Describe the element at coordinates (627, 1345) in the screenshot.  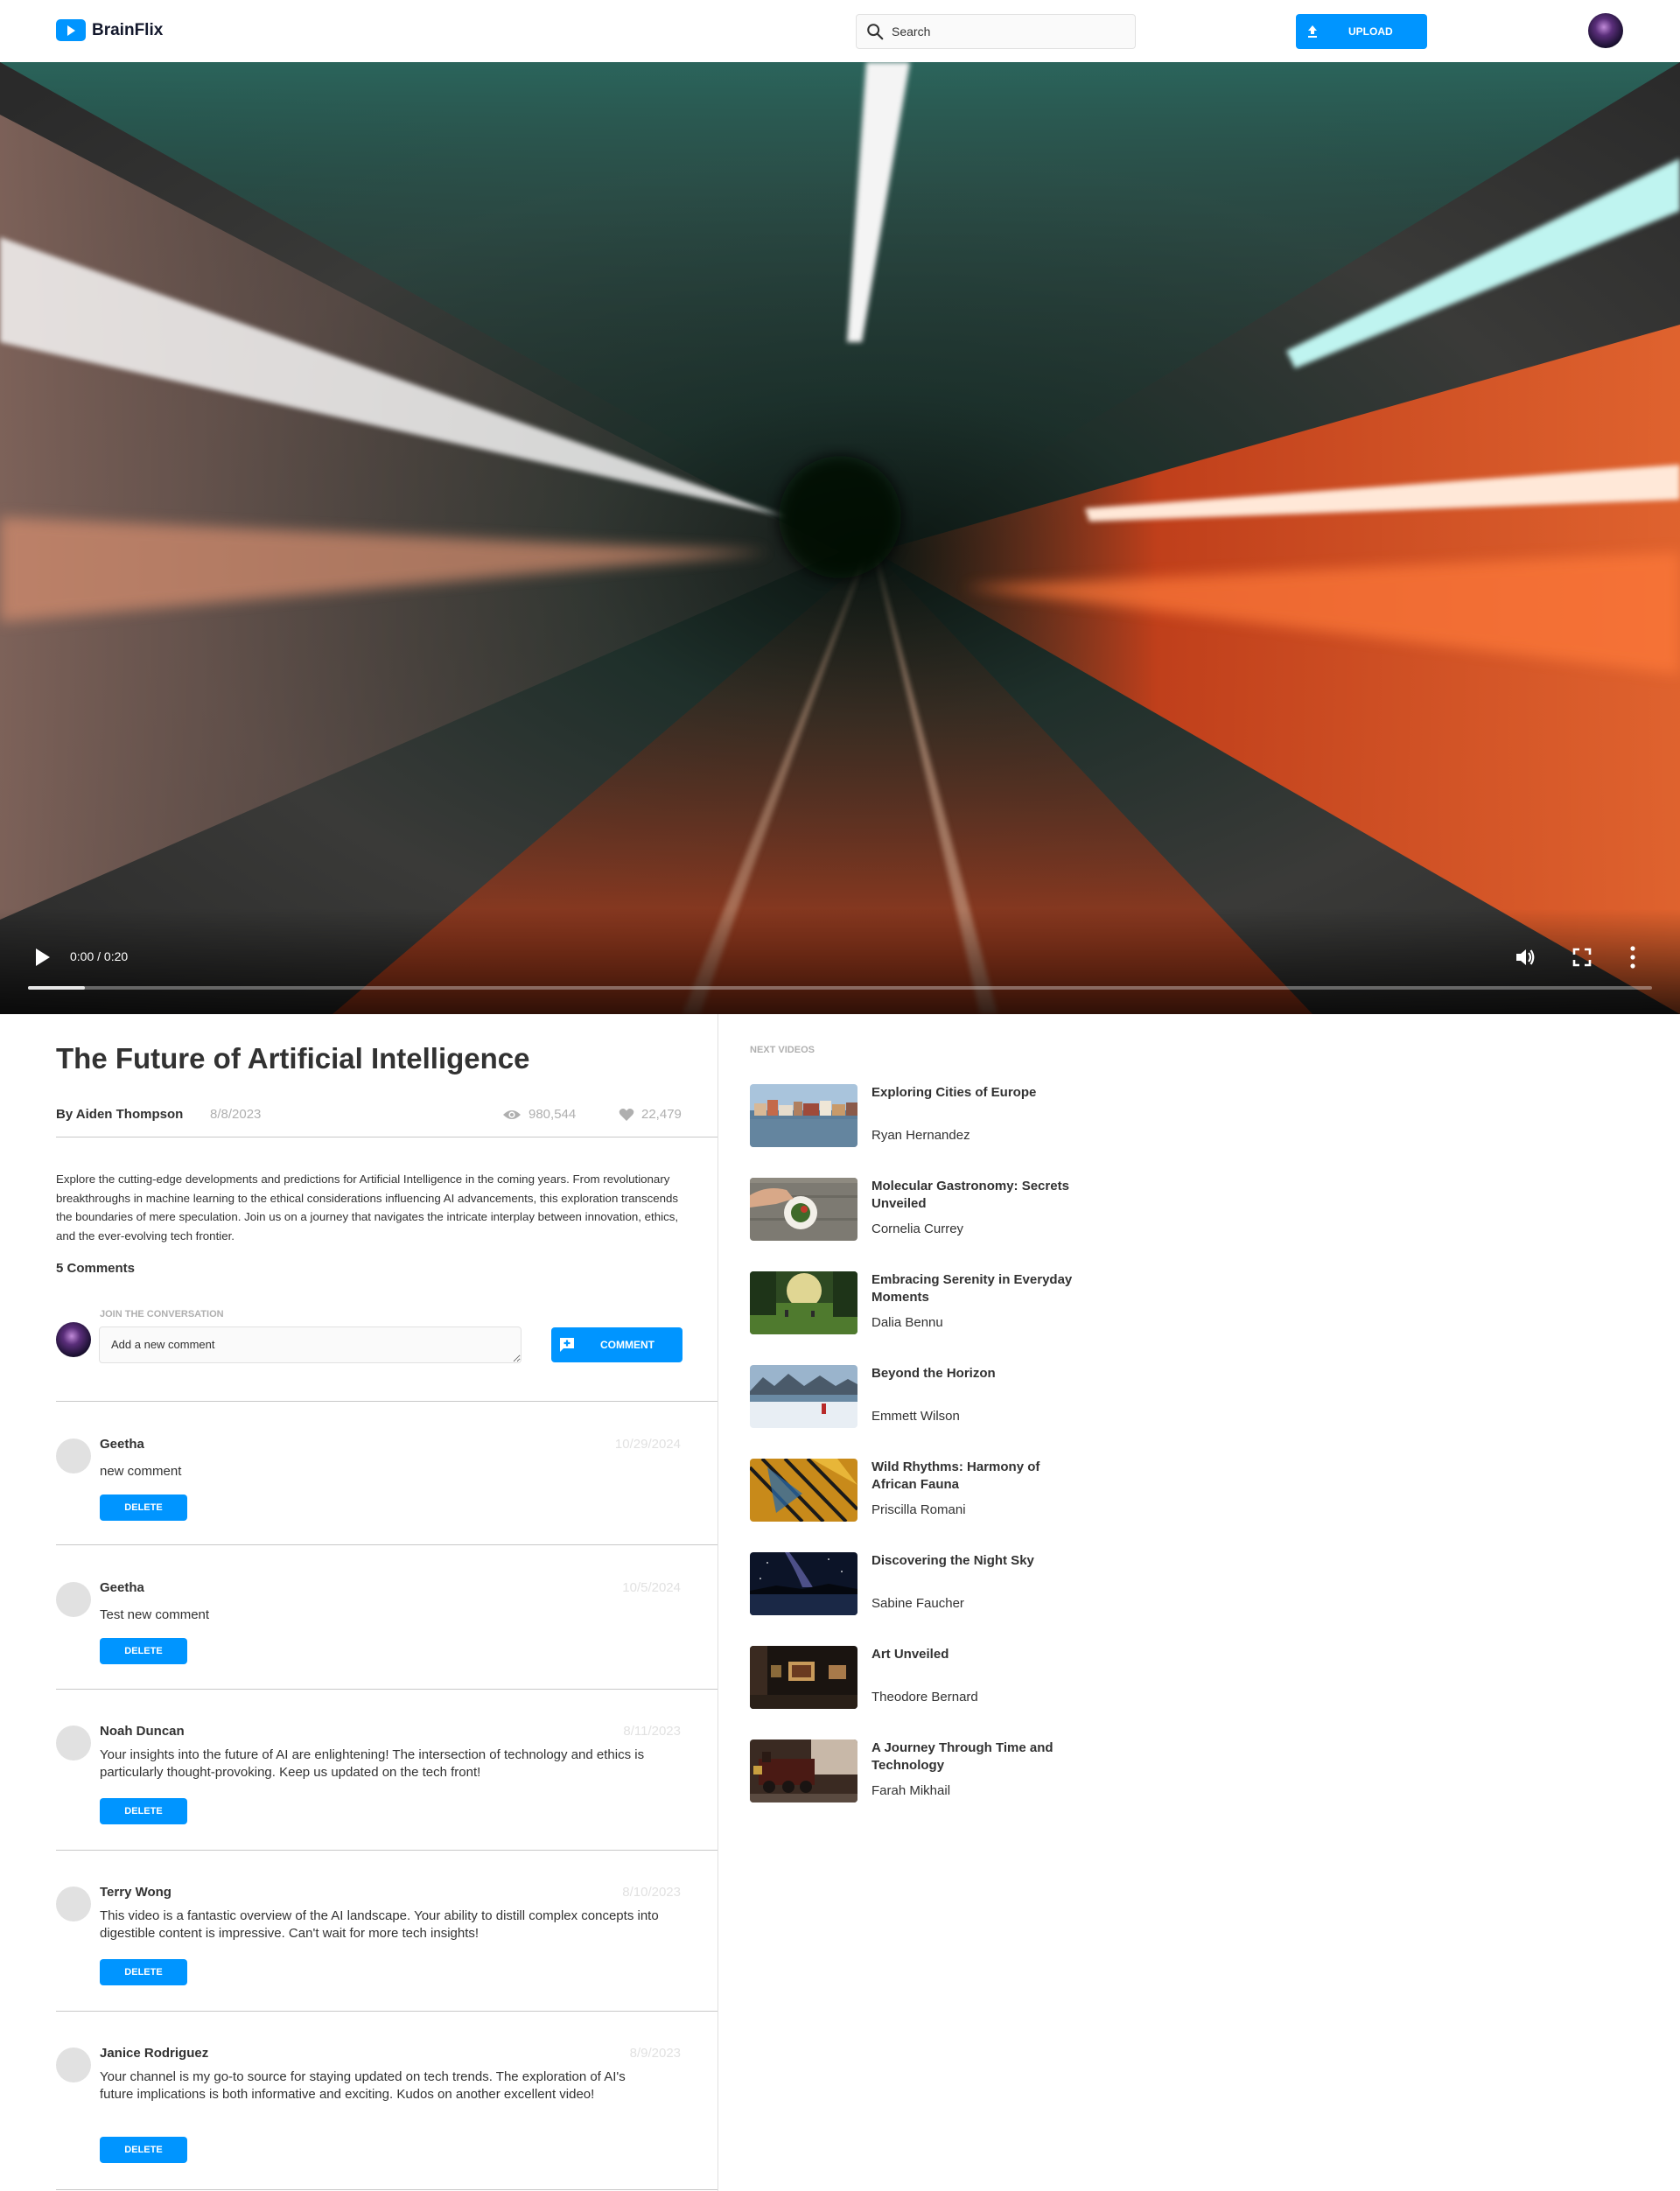
I see `comment-submit-label: COMMENT` at that location.